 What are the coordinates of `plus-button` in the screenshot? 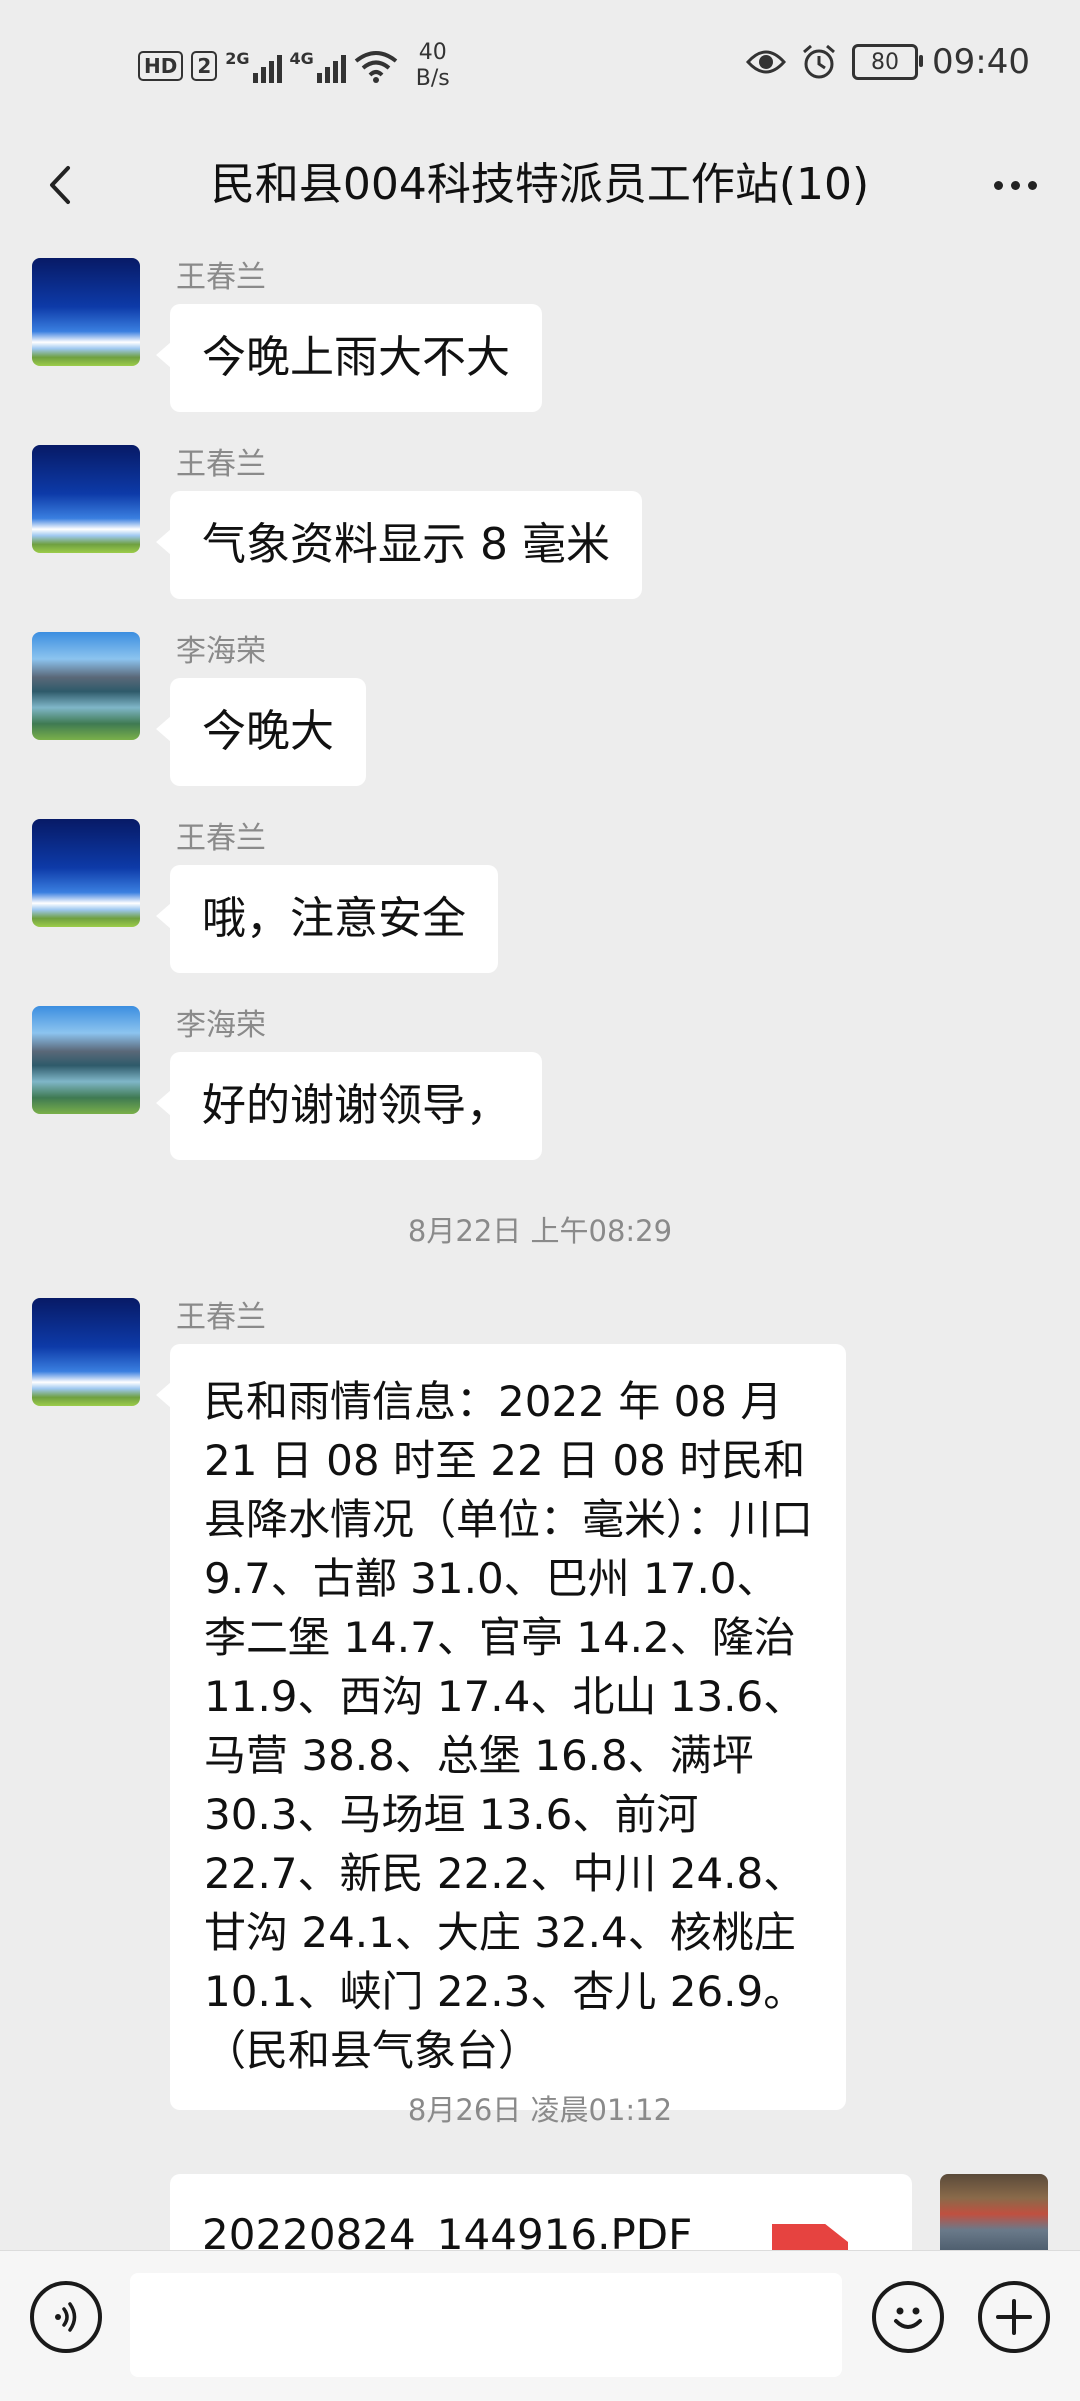 It's located at (1014, 2317).